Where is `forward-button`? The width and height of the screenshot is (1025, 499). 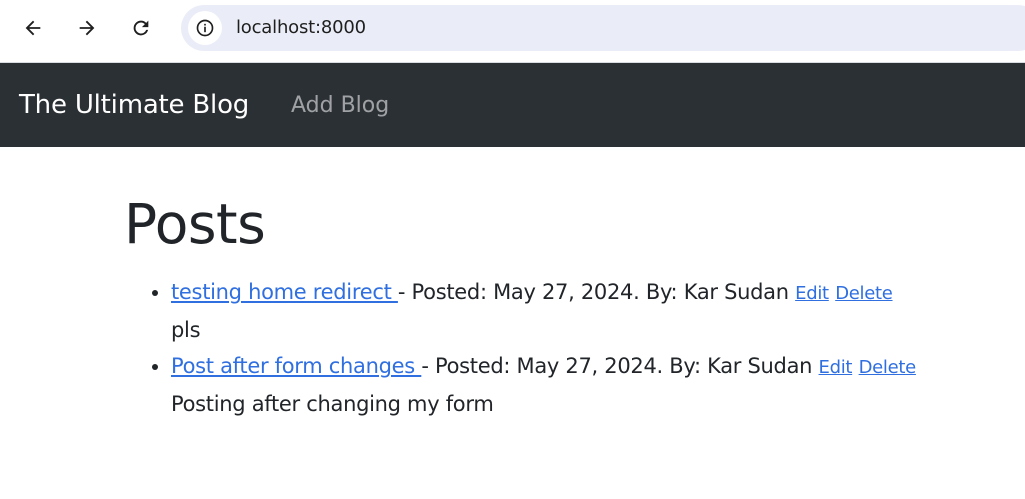
forward-button is located at coordinates (87, 28).